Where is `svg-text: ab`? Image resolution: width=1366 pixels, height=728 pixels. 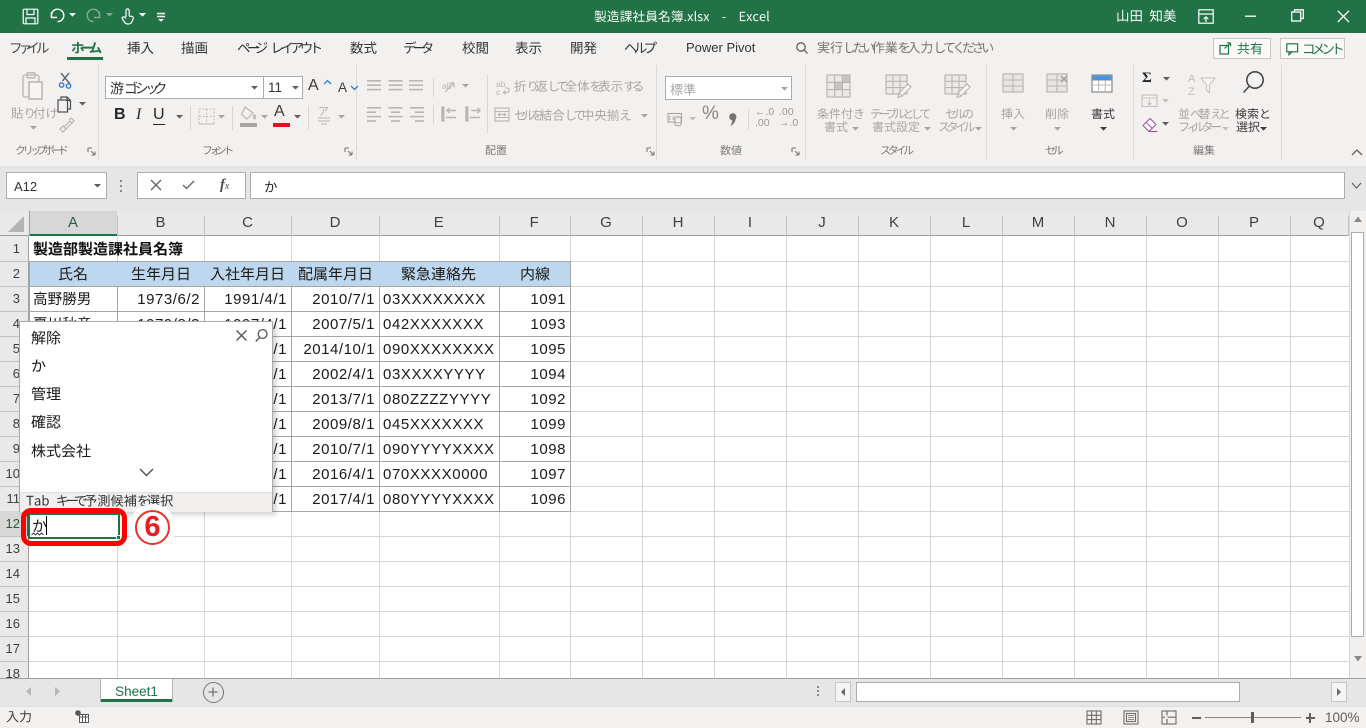
svg-text: ab is located at coordinates (447, 86).